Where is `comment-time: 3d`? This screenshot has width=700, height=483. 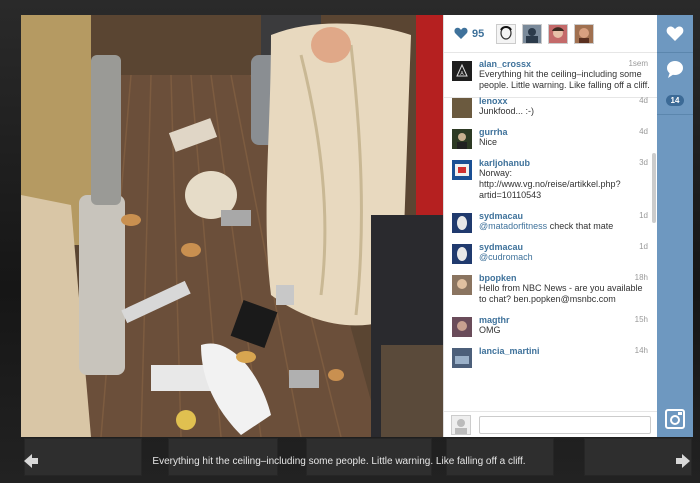 comment-time: 3d is located at coordinates (643, 162).